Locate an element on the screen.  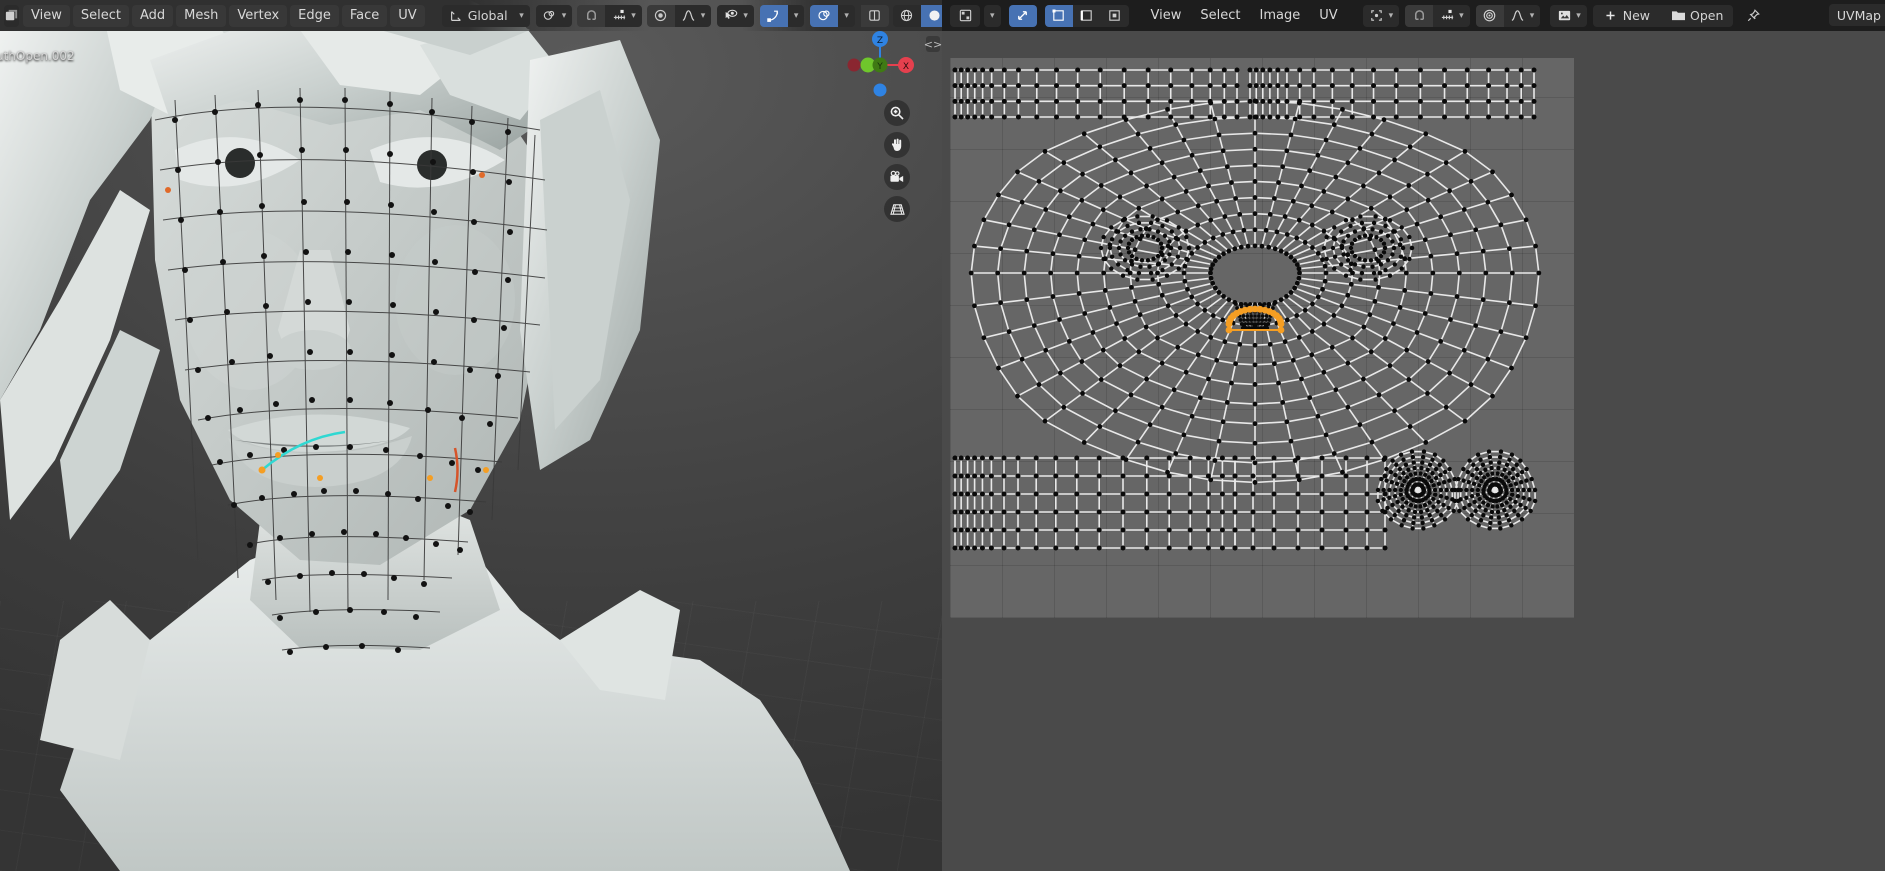
new-image-label: New is located at coordinates (1636, 15).